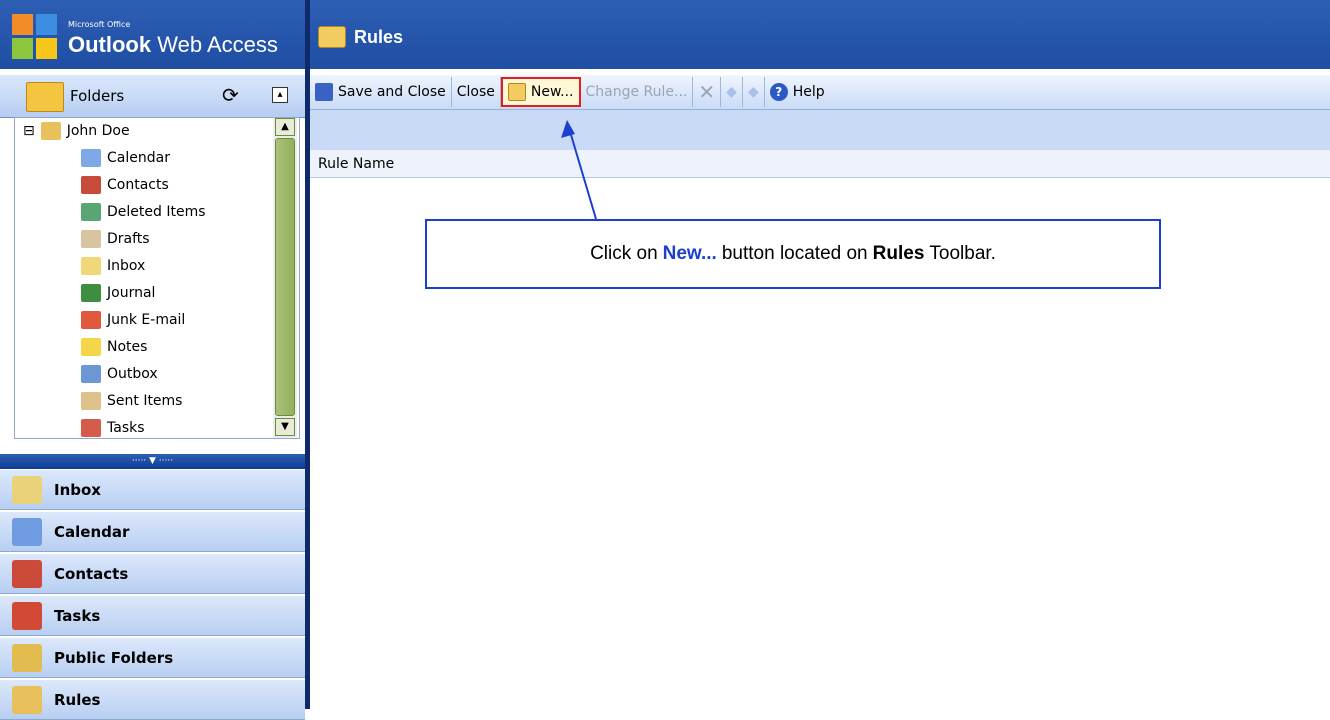  I want to click on tree-item-junk-e-mail: Junk E-mail, so click(133, 320).